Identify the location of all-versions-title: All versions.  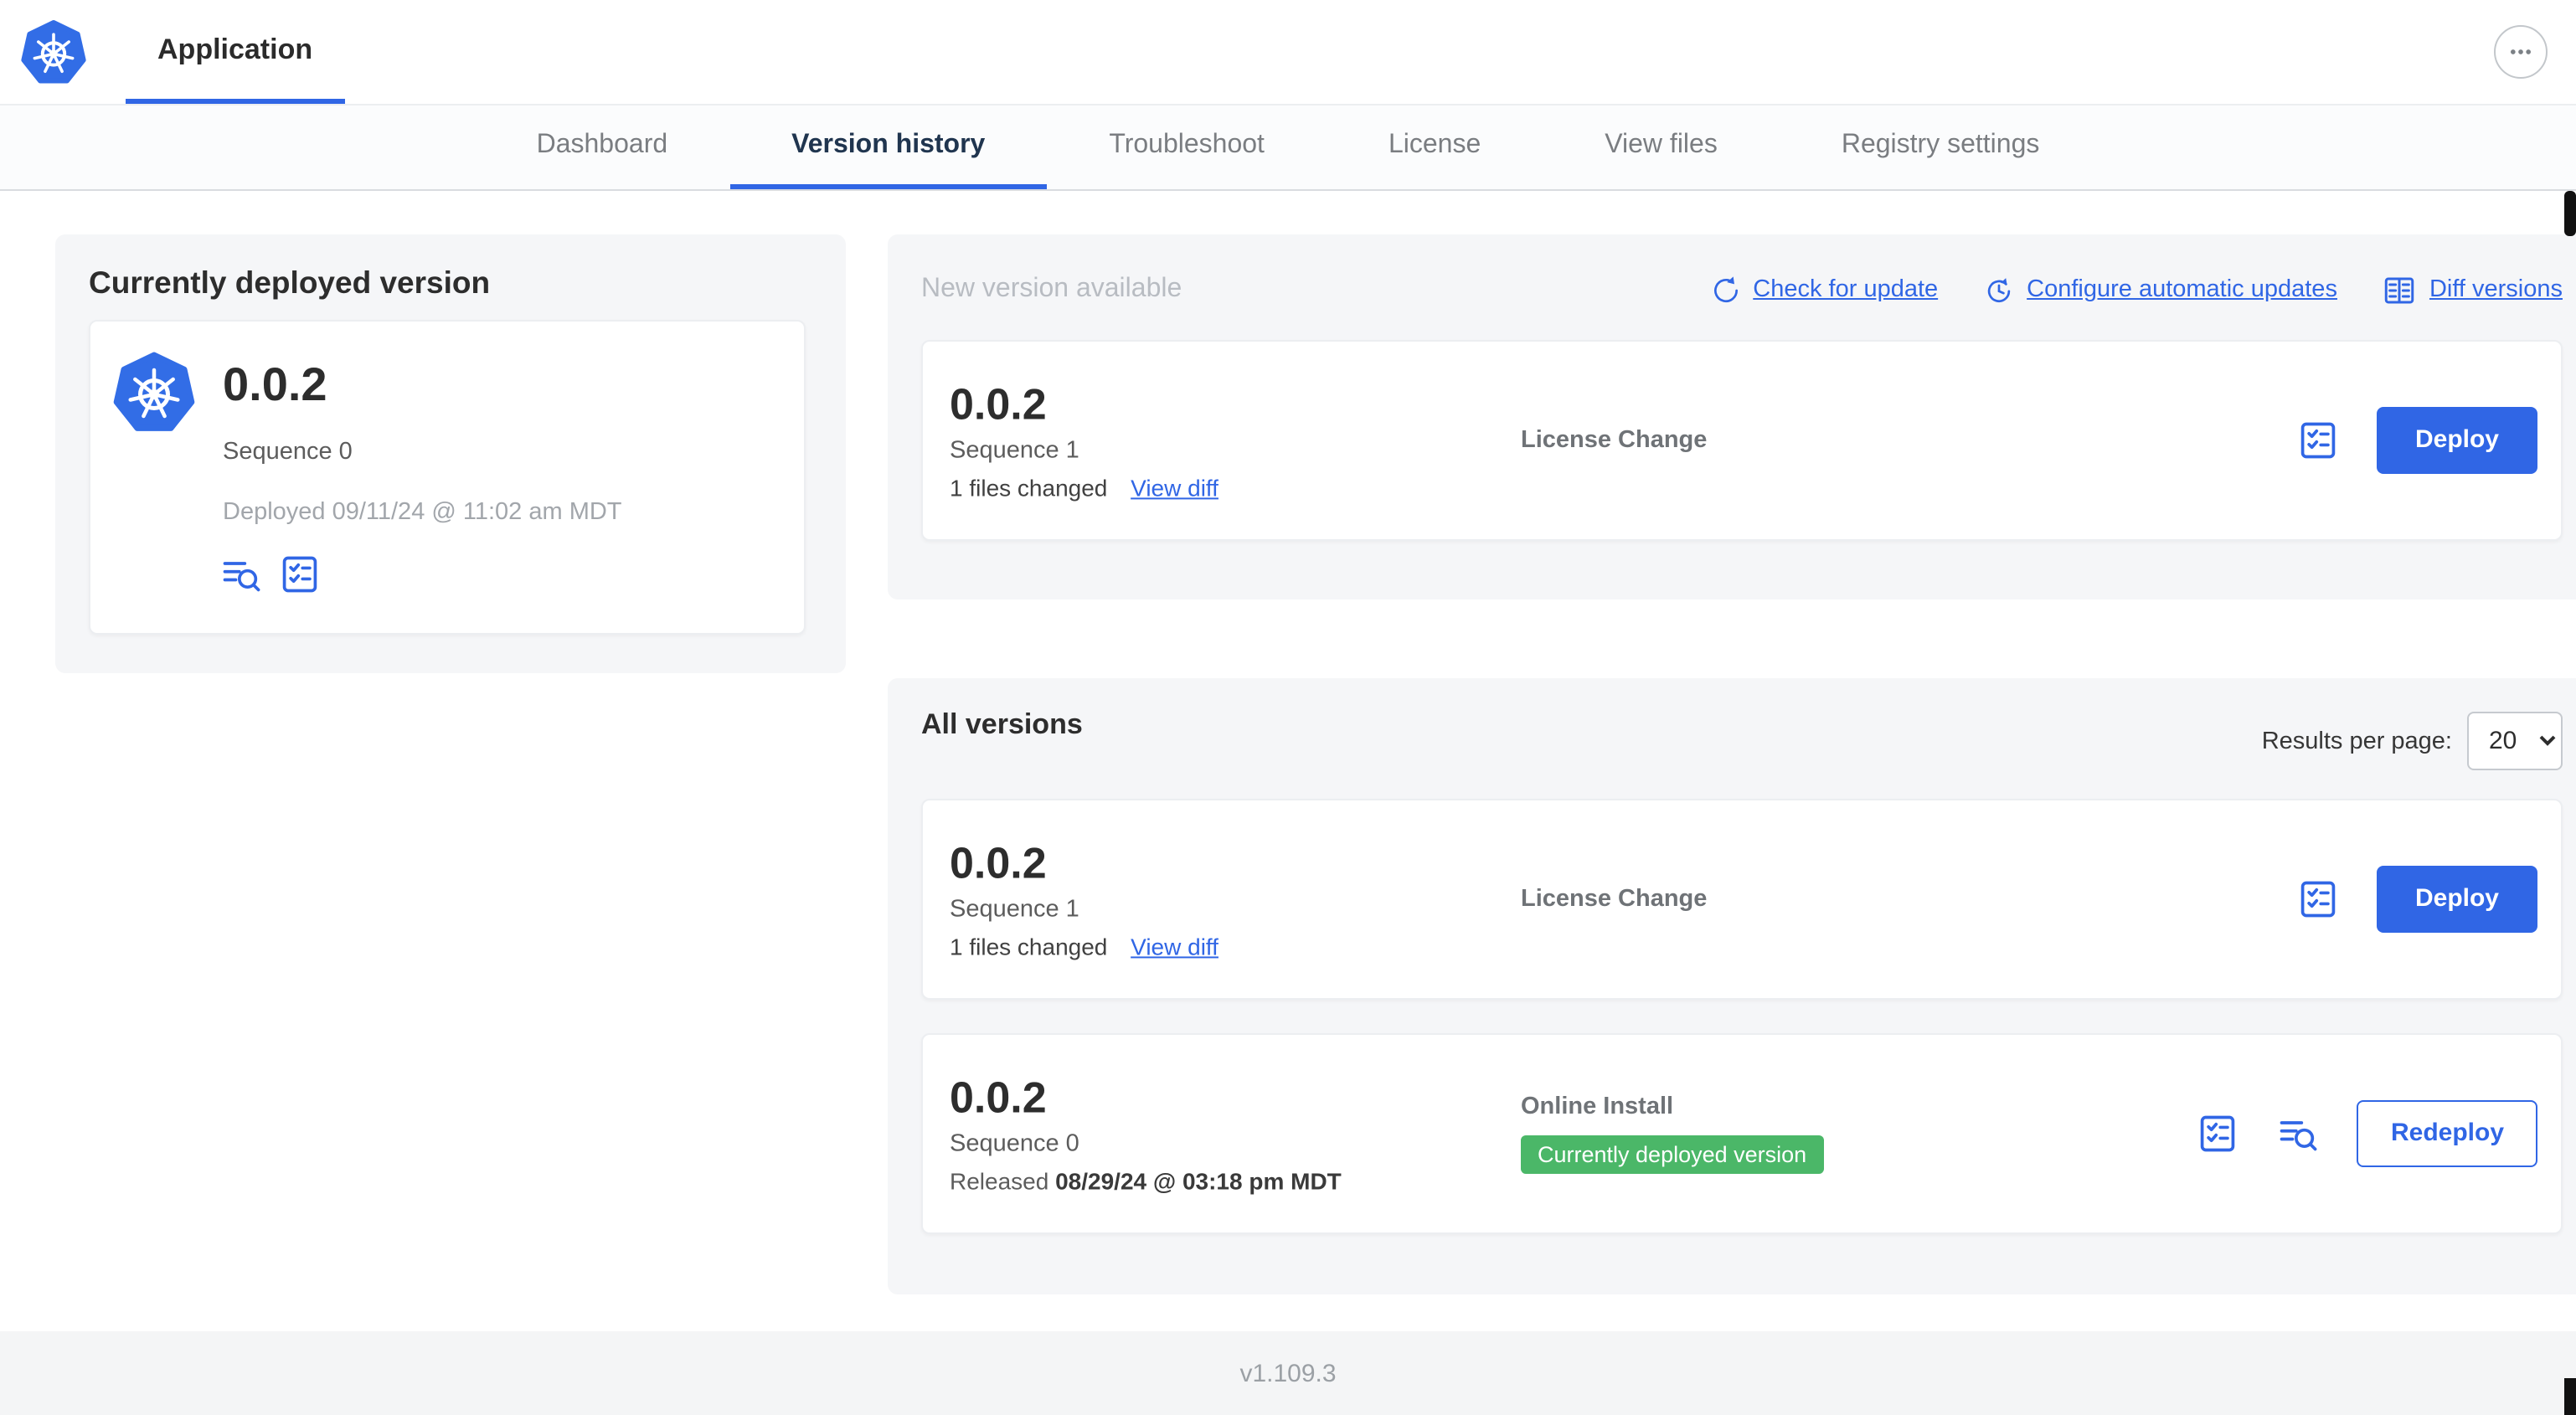
(1002, 724).